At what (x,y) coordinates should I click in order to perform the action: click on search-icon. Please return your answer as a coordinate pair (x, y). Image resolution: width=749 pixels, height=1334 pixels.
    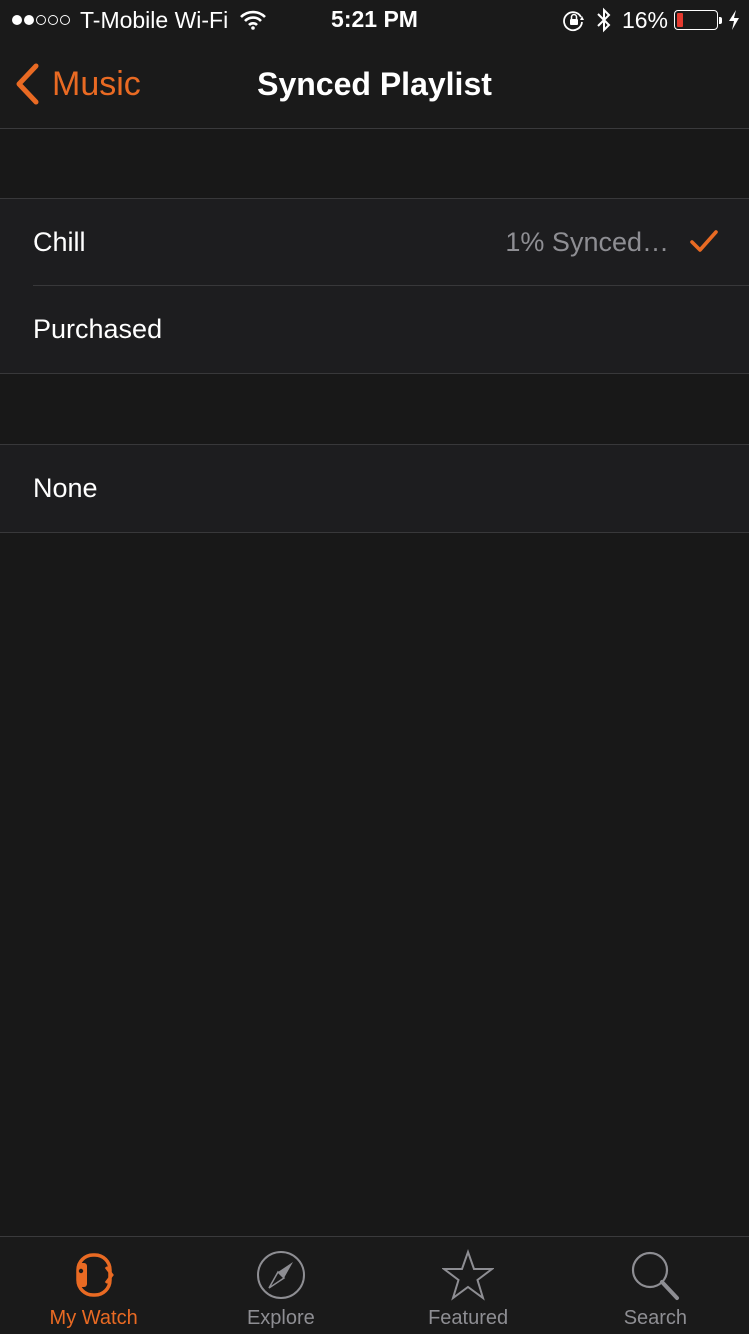
    Looking at the image, I should click on (656, 1275).